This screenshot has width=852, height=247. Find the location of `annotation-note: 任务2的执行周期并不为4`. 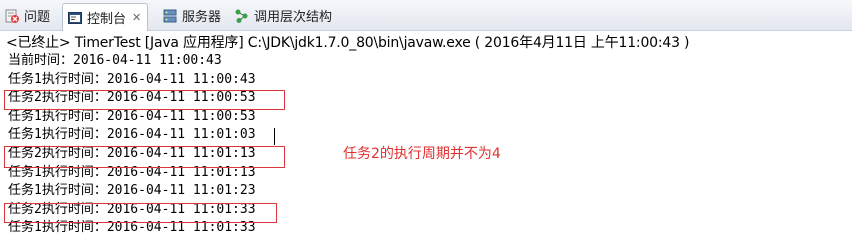

annotation-note: 任务2的执行周期并不为4 is located at coordinates (422, 154).